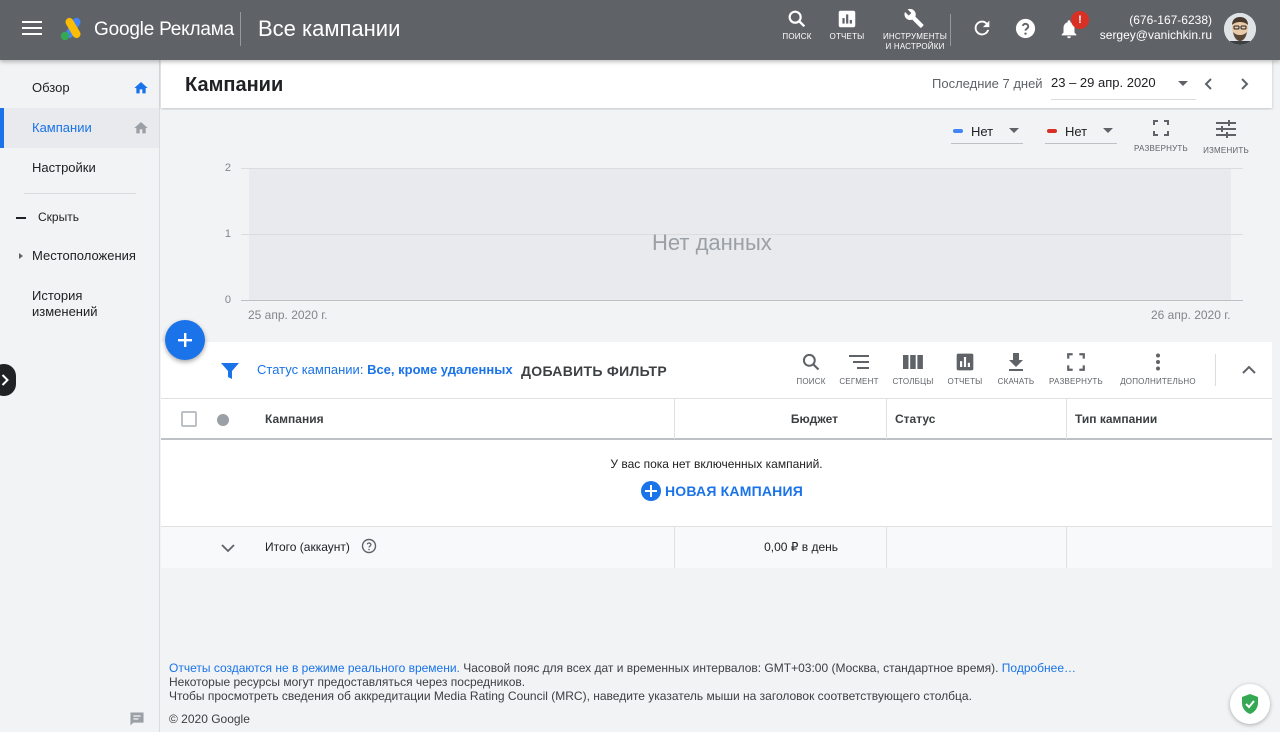 The height and width of the screenshot is (732, 1280). Describe the element at coordinates (1066, 419) in the screenshot. I see `column-divider` at that location.